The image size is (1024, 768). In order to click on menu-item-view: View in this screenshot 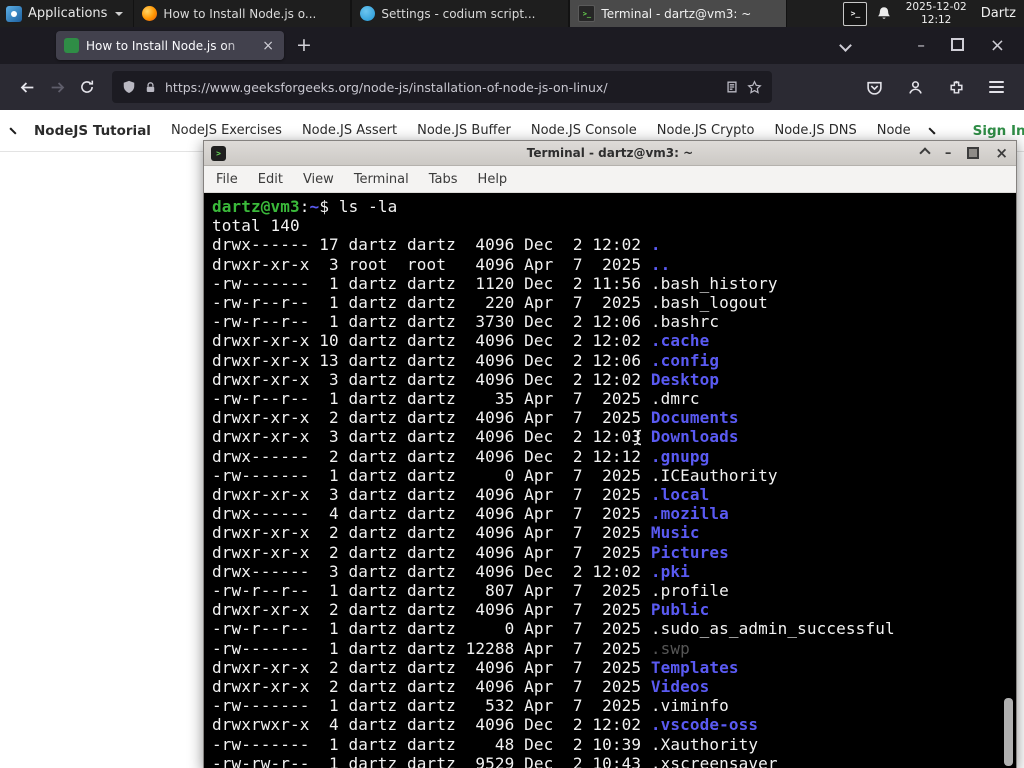, I will do `click(318, 179)`.